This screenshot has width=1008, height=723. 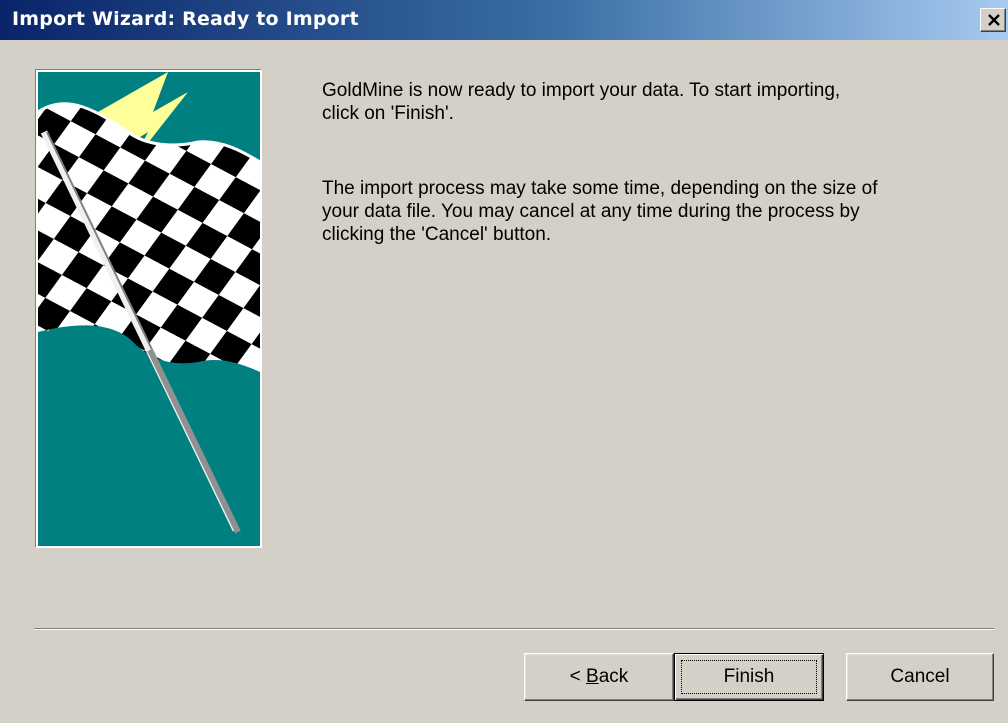 I want to click on wizard-checkered-flag-image, so click(x=149, y=309).